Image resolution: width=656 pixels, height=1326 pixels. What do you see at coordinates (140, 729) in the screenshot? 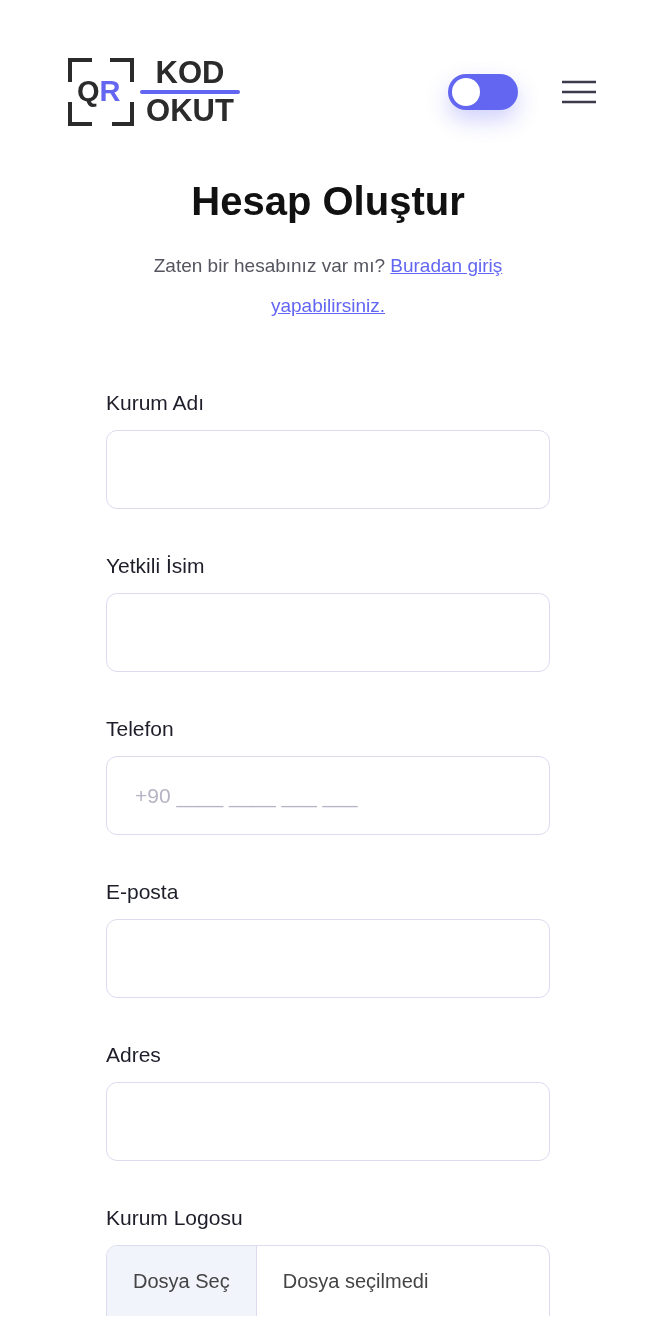
I see `field-label: Telefon` at bounding box center [140, 729].